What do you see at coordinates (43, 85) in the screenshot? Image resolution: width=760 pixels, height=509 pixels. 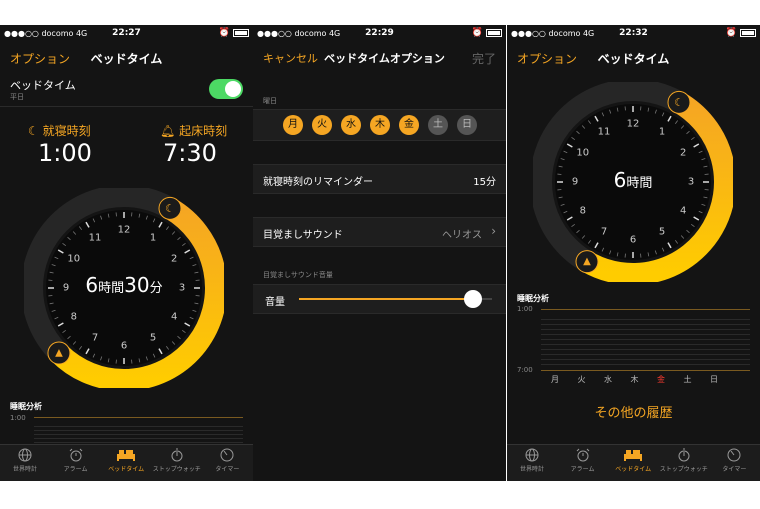 I see `bedtime-label: ベッドタイム` at bounding box center [43, 85].